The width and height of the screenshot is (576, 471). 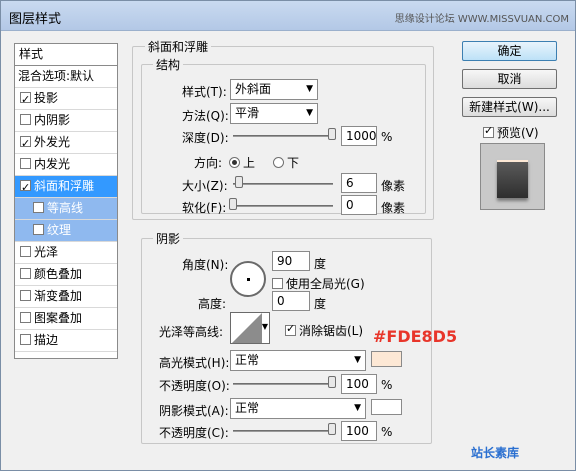 I want to click on highlight-opacity-track, so click(x=283, y=384).